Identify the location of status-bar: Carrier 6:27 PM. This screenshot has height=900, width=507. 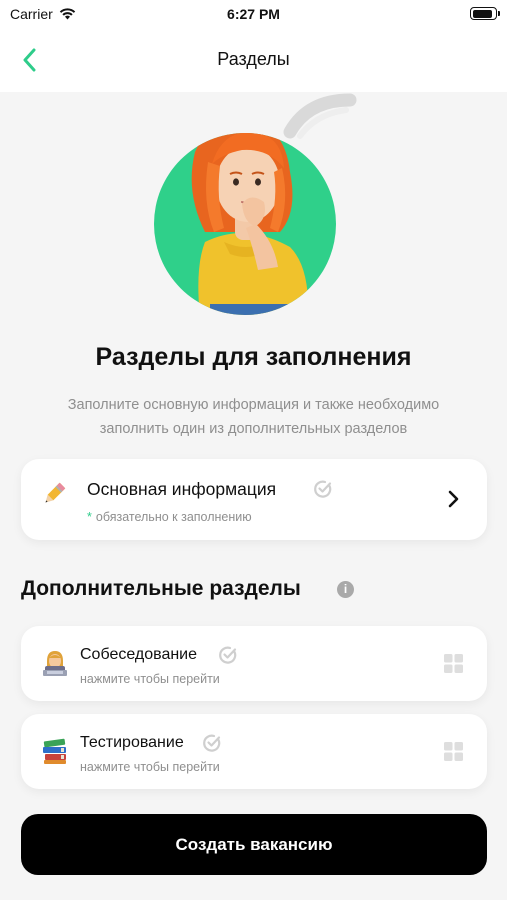
(253, 15).